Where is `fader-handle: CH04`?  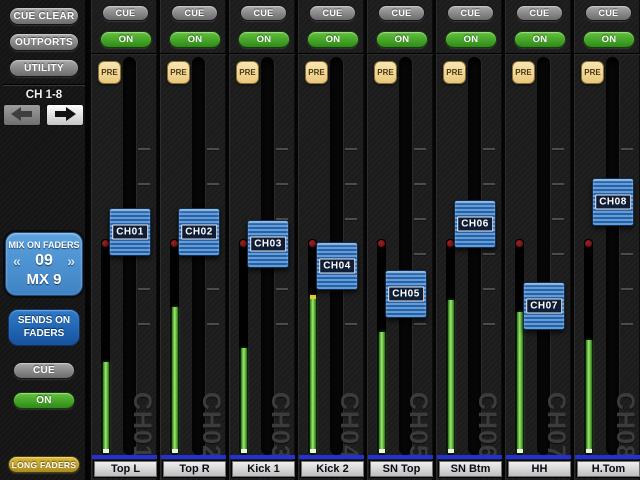 fader-handle: CH04 is located at coordinates (337, 266).